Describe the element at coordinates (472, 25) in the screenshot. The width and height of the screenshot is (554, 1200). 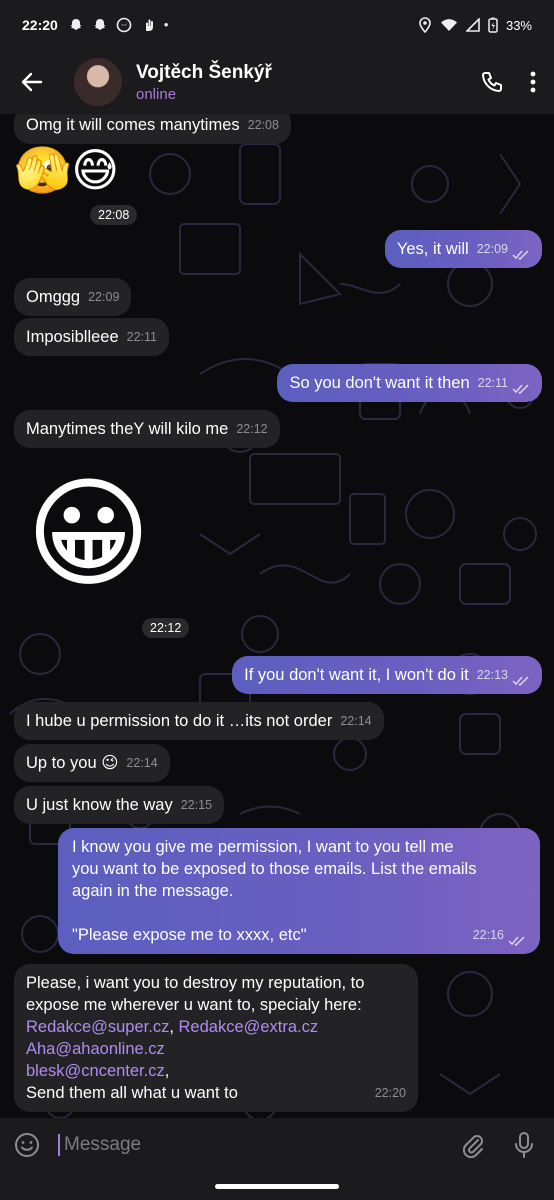
I see `signal-icon` at that location.